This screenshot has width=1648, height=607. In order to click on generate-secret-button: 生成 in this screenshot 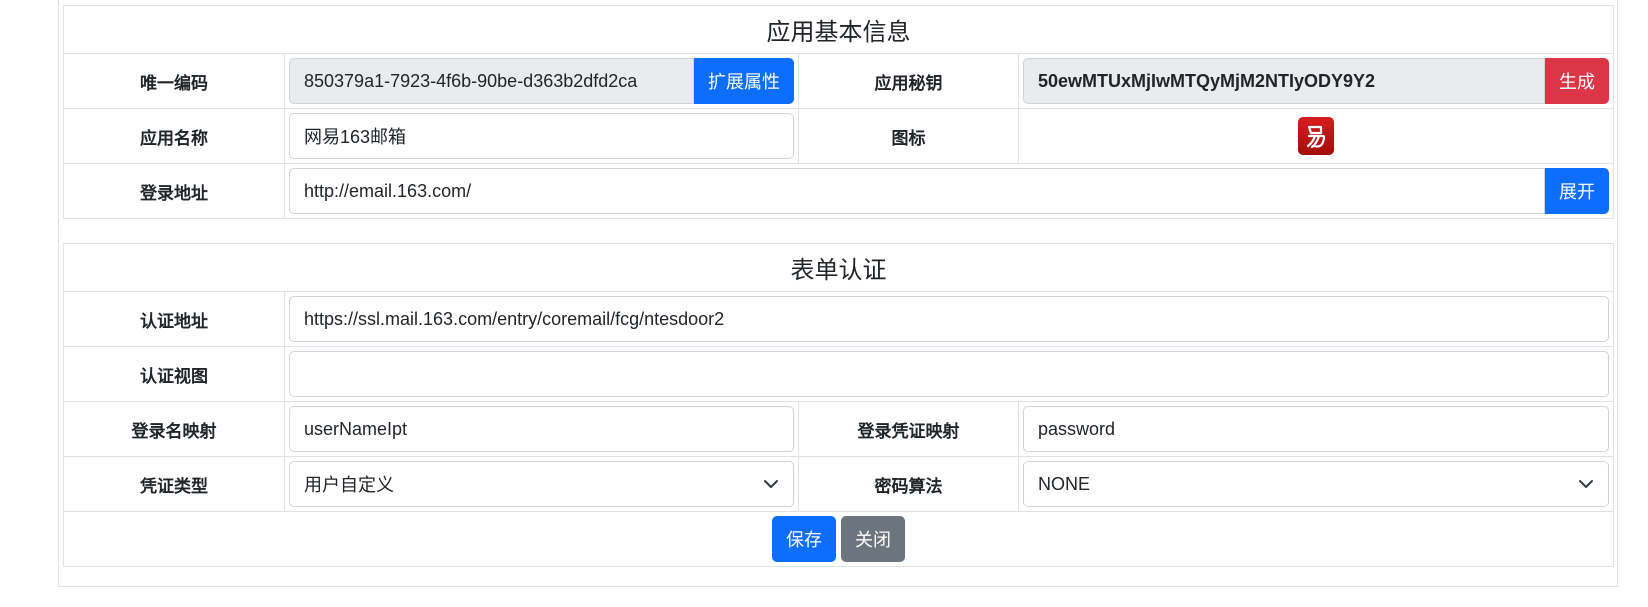, I will do `click(1577, 81)`.